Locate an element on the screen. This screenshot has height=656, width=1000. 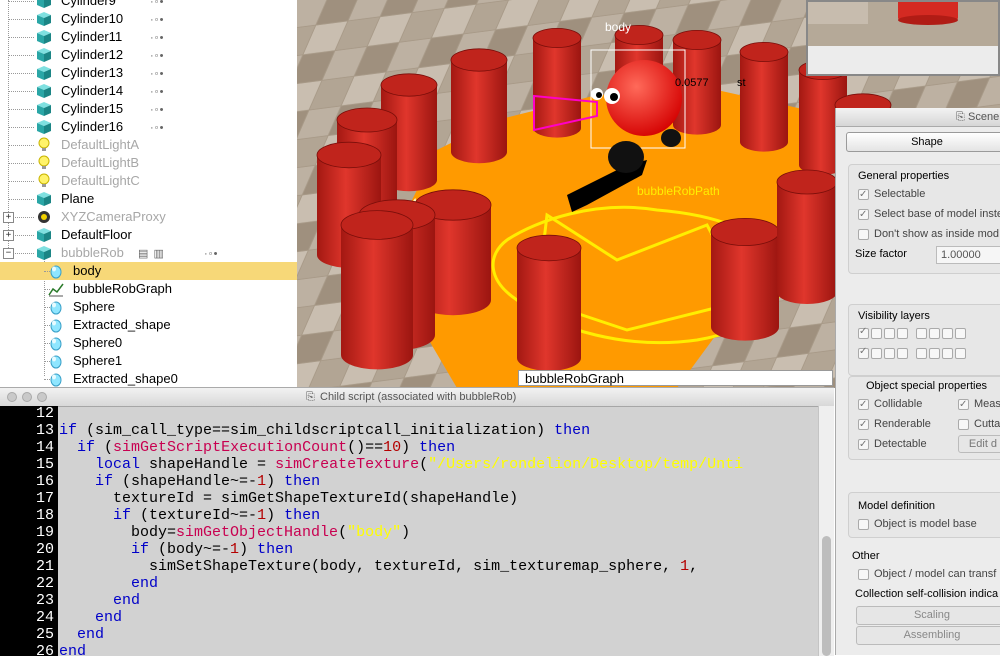
properties-title-icon: ⎘ is located at coordinates (960, 117).